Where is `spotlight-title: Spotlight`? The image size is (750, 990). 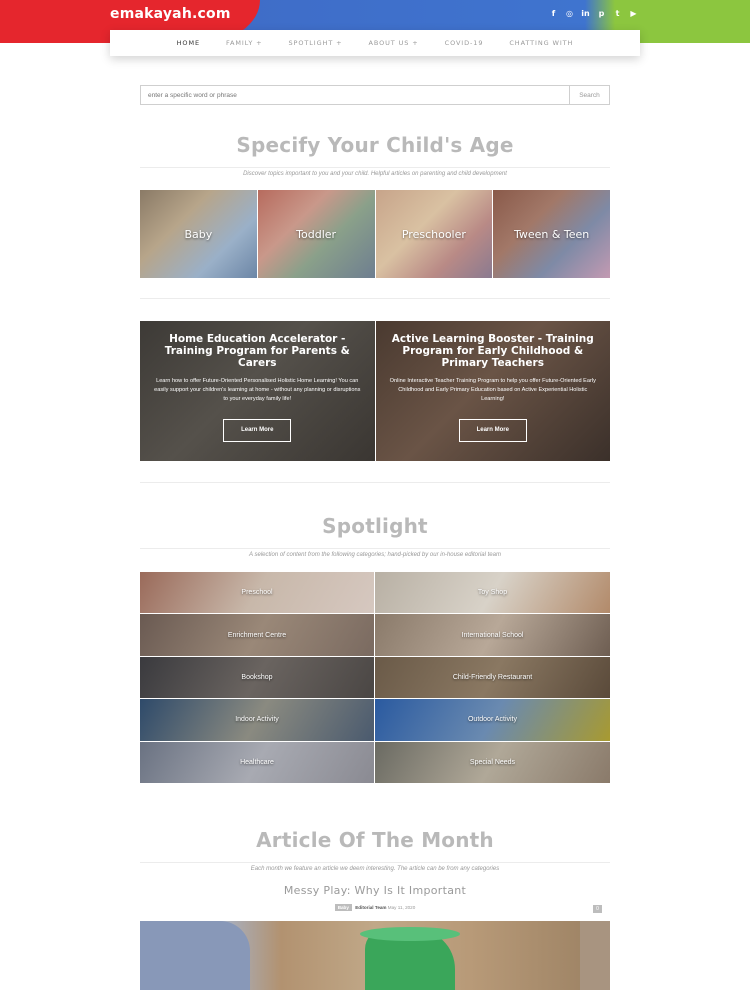 spotlight-title: Spotlight is located at coordinates (375, 526).